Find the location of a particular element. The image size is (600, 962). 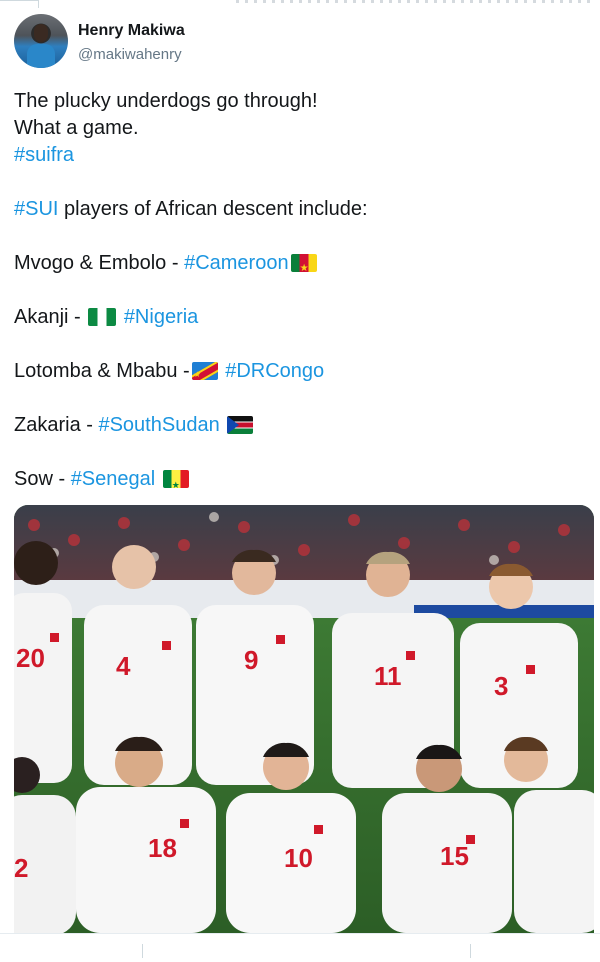

tweet-text-fragment: Lotomba & Mbabu - is located at coordinates (102, 371).